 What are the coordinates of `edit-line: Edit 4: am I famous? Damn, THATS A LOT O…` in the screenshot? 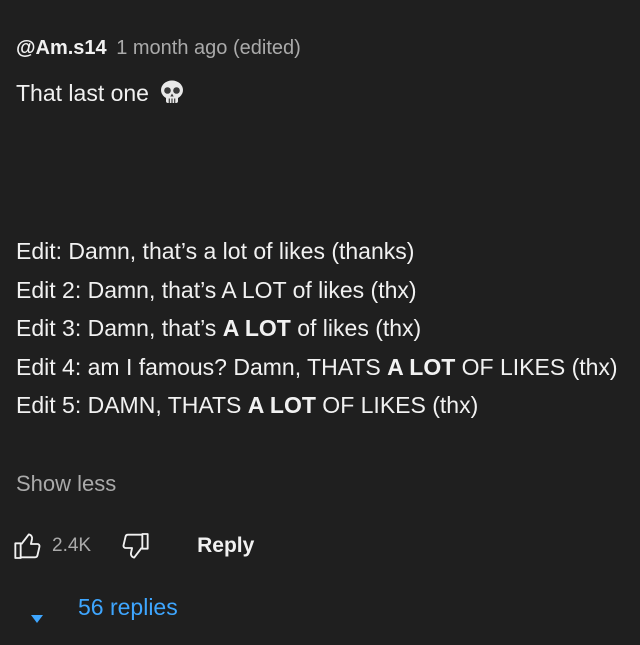 It's located at (322, 367).